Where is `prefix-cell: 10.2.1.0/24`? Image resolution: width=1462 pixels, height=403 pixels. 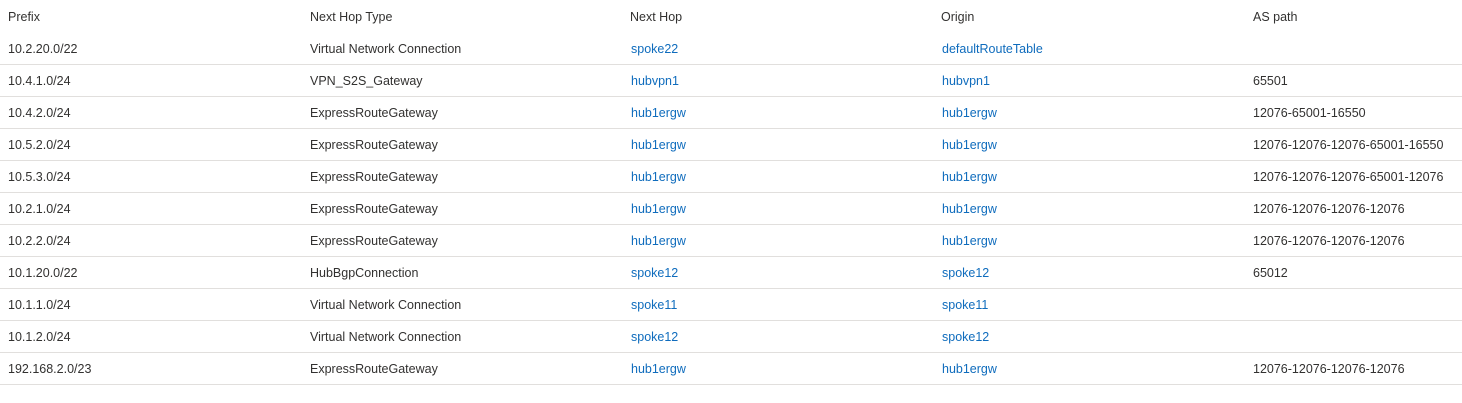 prefix-cell: 10.2.1.0/24 is located at coordinates (39, 208).